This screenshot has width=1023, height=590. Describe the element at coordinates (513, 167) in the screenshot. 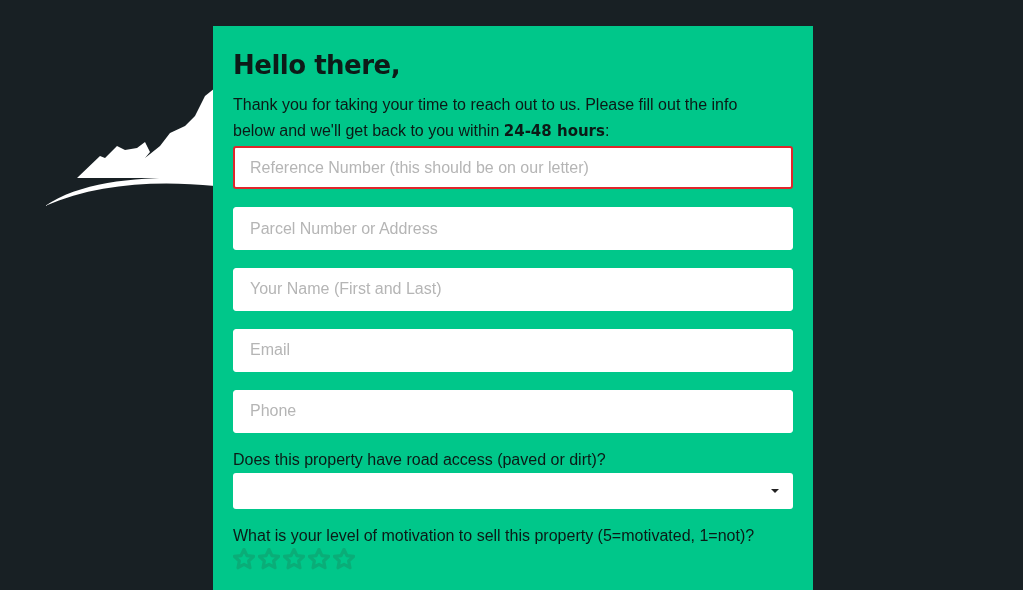

I see `input-field: Reference Number (this should be on our letter)` at that location.